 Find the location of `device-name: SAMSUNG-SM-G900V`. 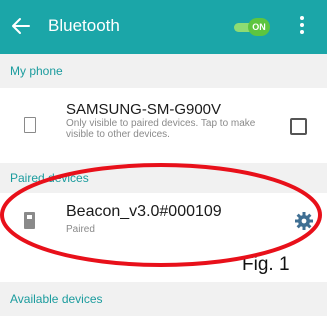

device-name: SAMSUNG-SM-G900V is located at coordinates (144, 109).